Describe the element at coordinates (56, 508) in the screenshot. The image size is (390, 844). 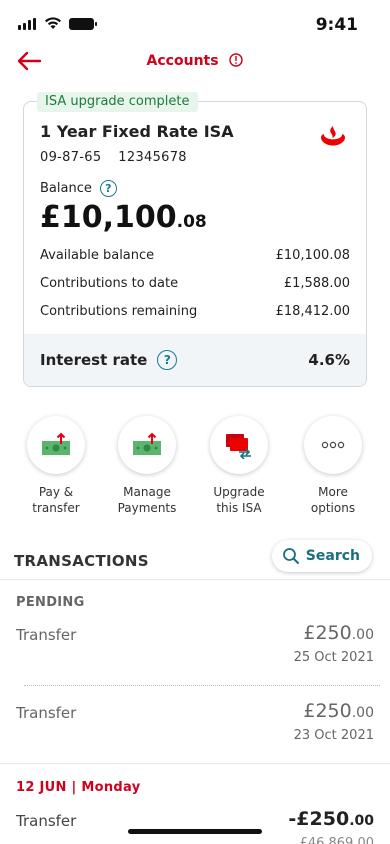
I see `label-line: transfer` at that location.